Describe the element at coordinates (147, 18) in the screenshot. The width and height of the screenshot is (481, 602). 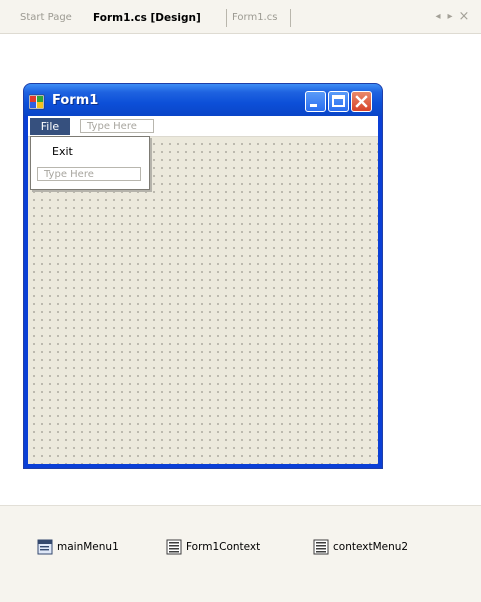
I see `tab-form1-design: Form1.cs [Design]` at that location.